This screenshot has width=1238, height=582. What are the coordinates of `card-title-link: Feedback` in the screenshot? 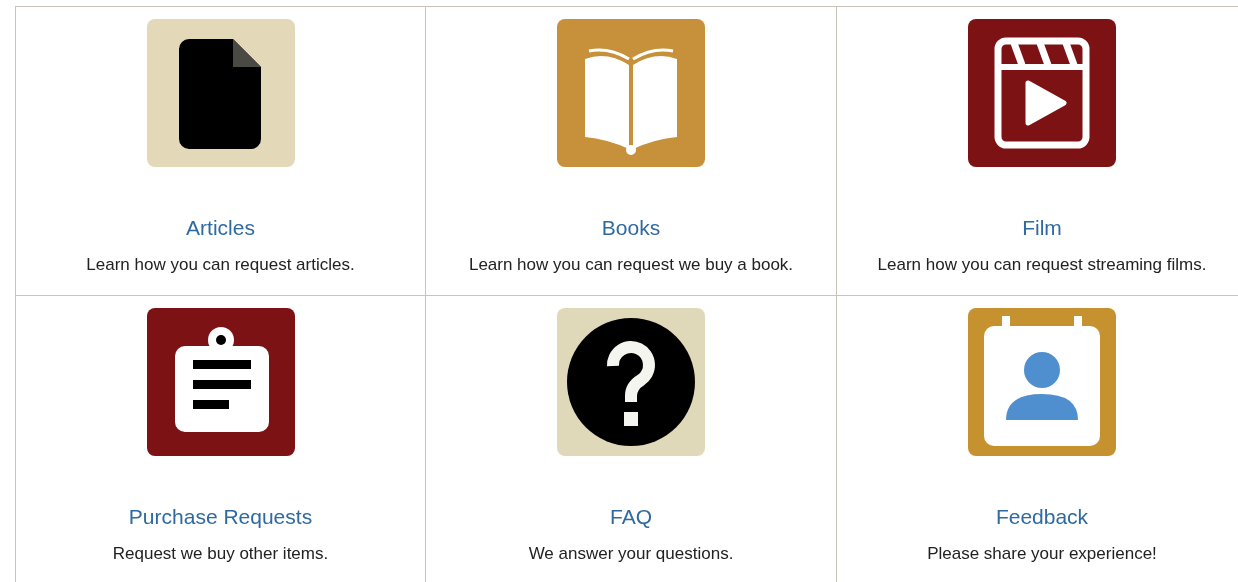 It's located at (1042, 517).